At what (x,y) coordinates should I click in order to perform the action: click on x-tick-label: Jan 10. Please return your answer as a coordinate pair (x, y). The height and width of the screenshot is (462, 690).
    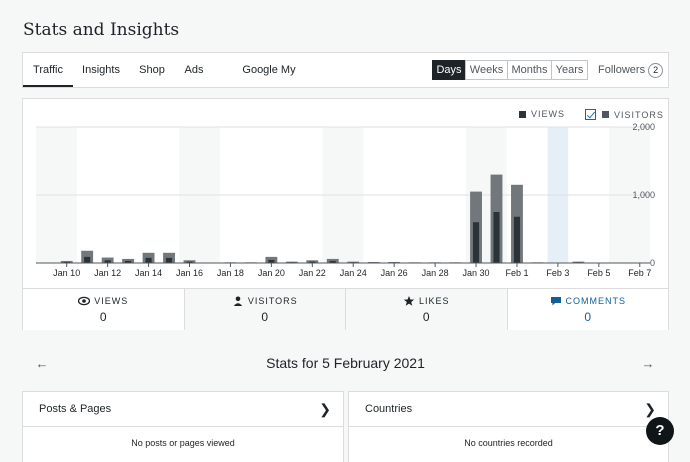
    Looking at the image, I should click on (66, 273).